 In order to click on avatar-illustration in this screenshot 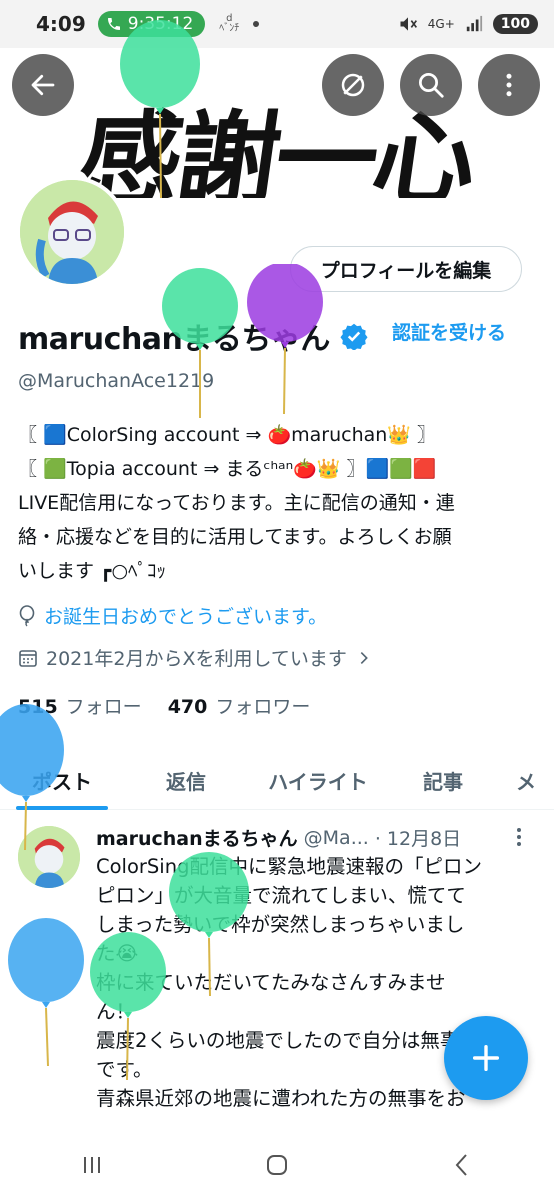, I will do `click(72, 232)`.